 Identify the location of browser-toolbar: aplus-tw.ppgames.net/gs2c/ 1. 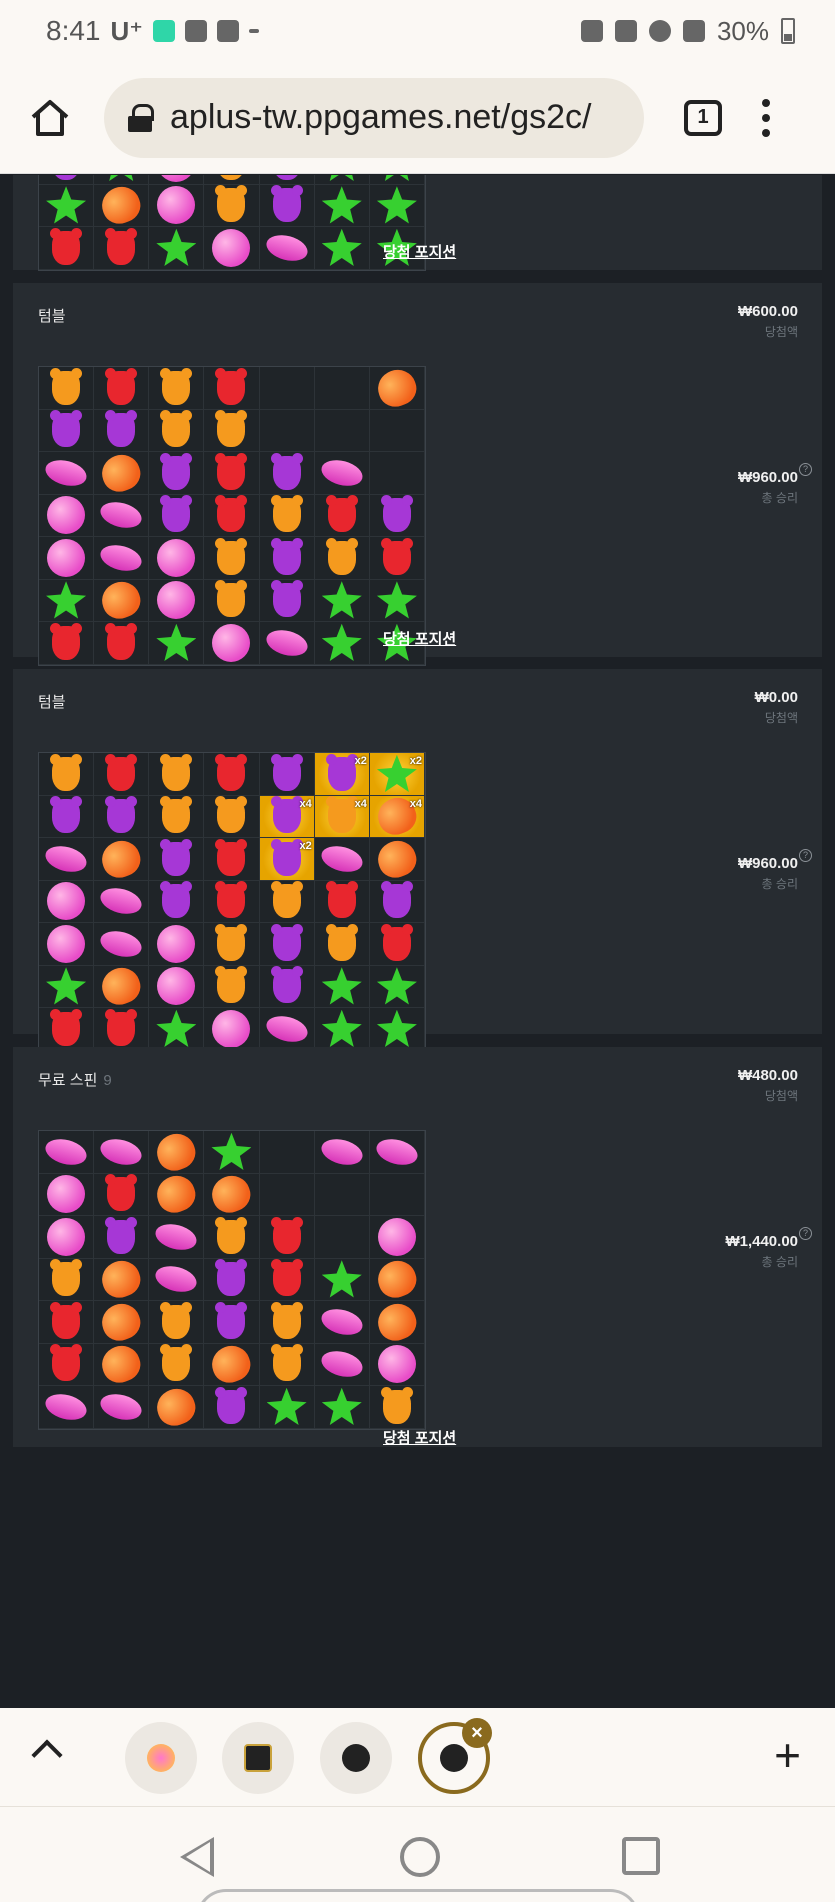
(417, 118).